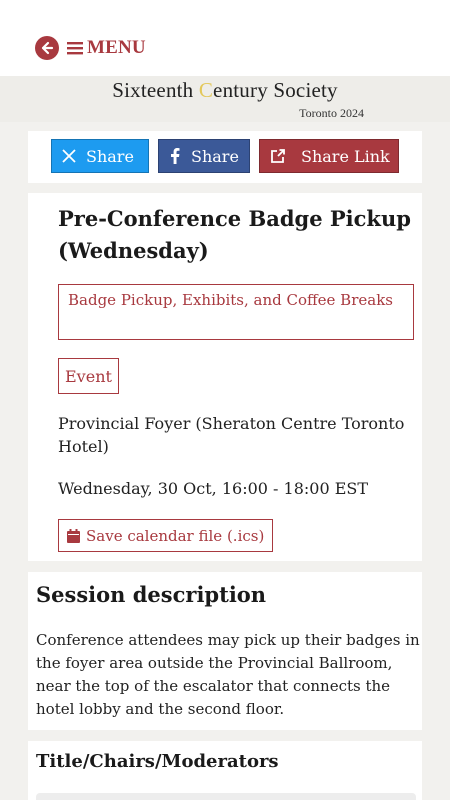 Image resolution: width=450 pixels, height=800 pixels. Describe the element at coordinates (151, 594) in the screenshot. I see `session-description-heading: Session description` at that location.